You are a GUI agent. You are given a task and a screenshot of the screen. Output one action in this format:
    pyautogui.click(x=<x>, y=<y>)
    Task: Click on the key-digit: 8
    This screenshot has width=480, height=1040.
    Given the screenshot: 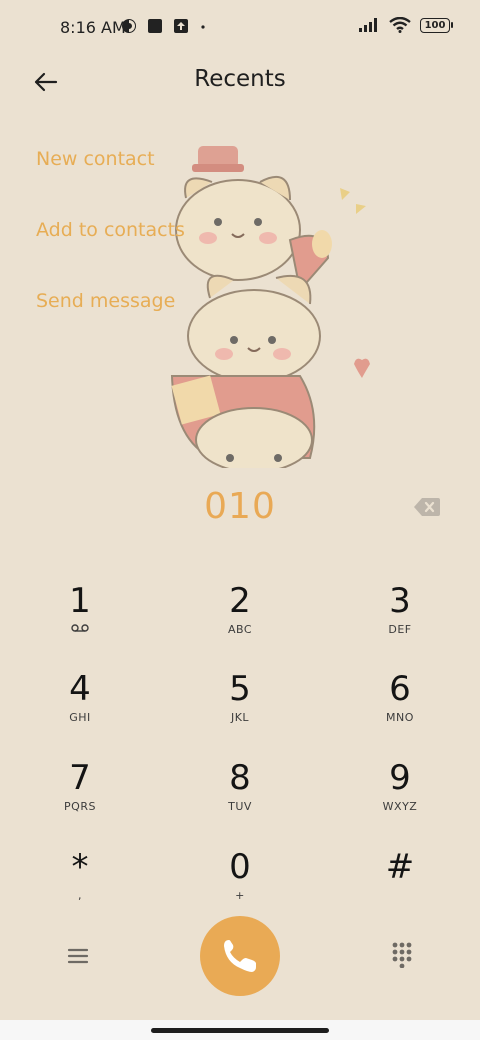 What is the action you would take?
    pyautogui.click(x=240, y=778)
    